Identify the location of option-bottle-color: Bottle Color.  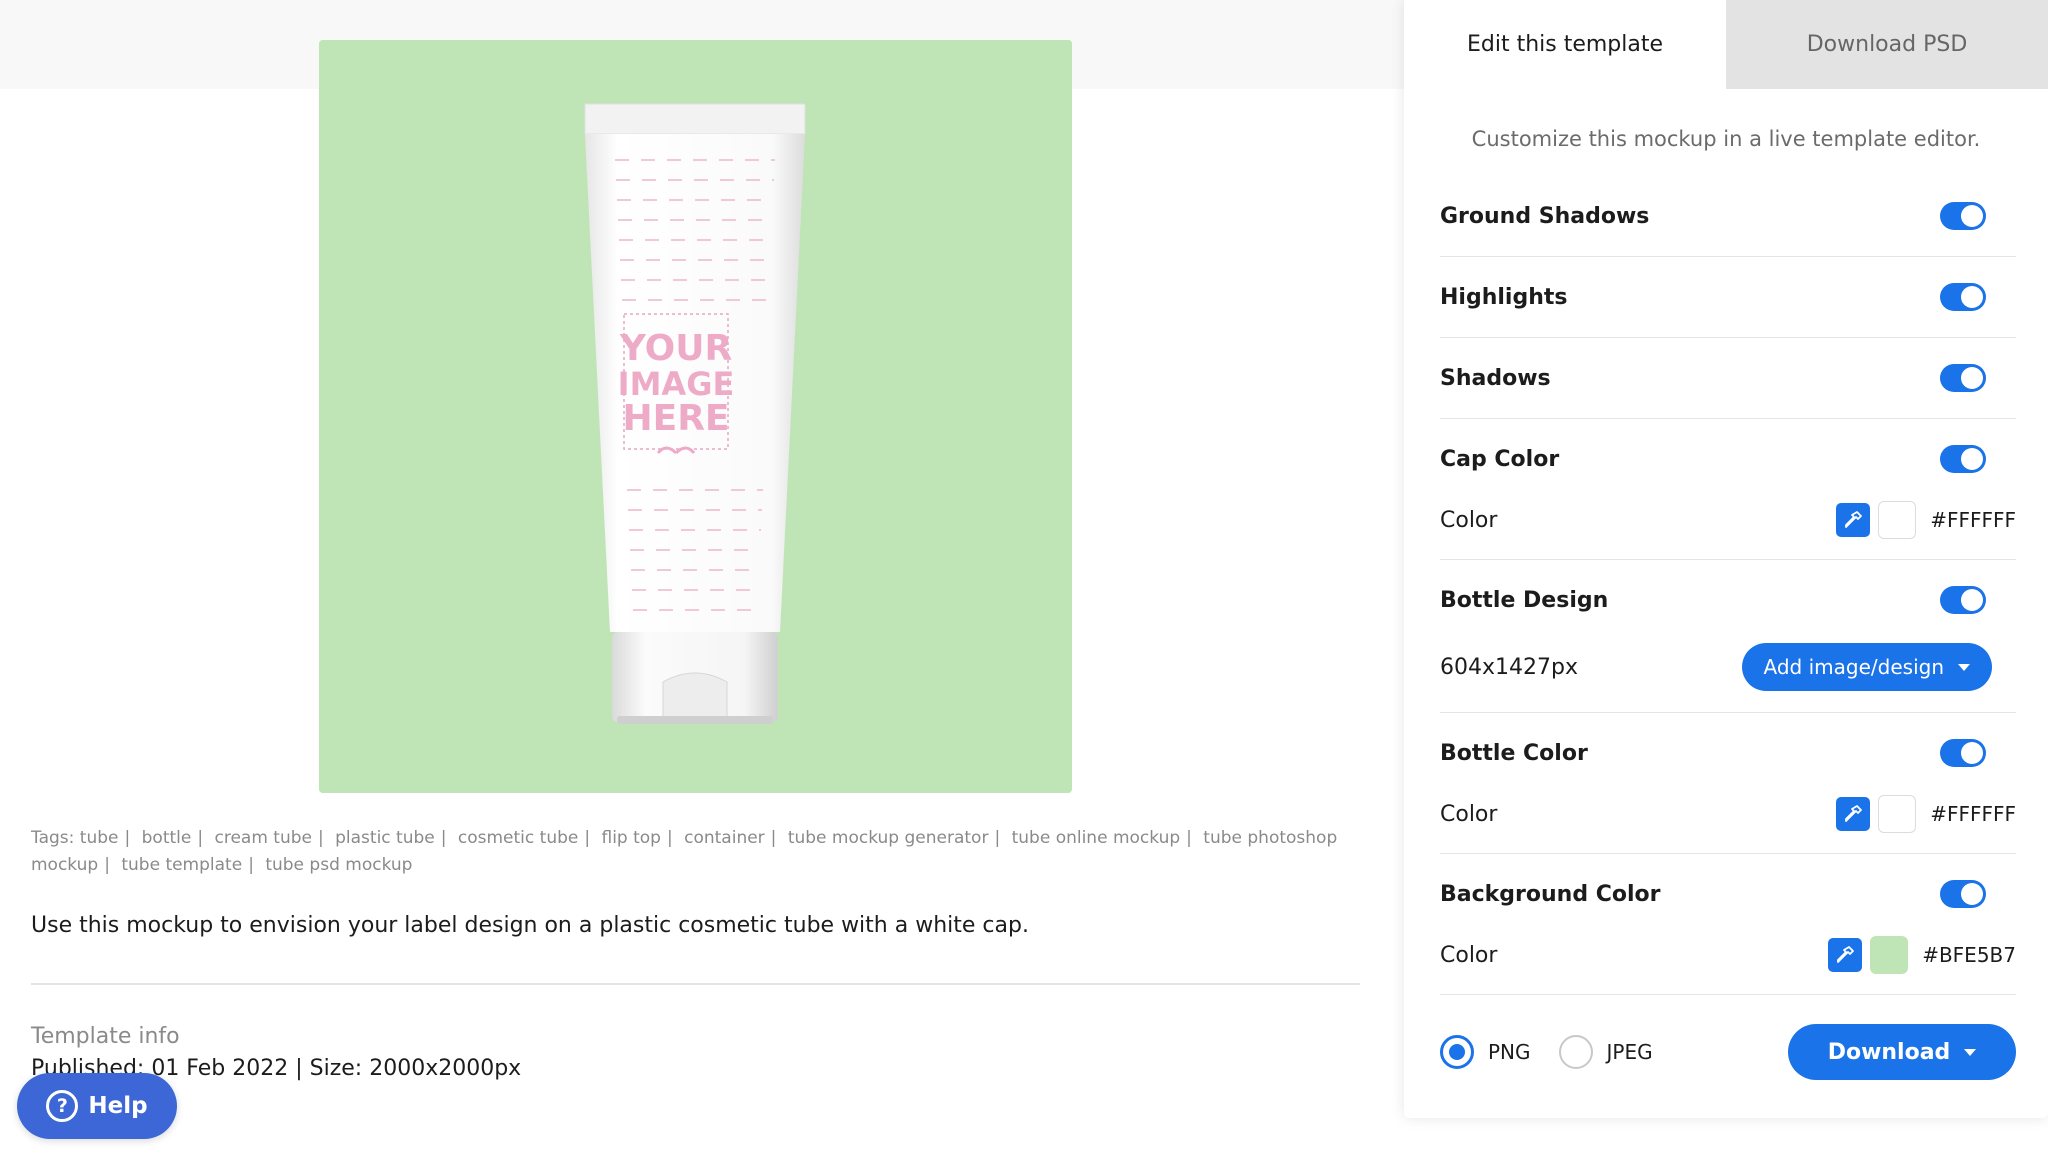
(1728, 753).